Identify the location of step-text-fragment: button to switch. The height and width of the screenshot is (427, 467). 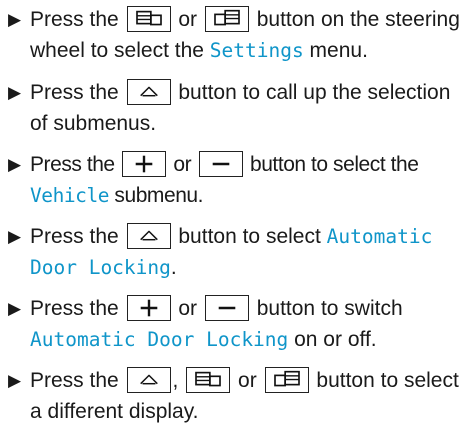
(326, 308).